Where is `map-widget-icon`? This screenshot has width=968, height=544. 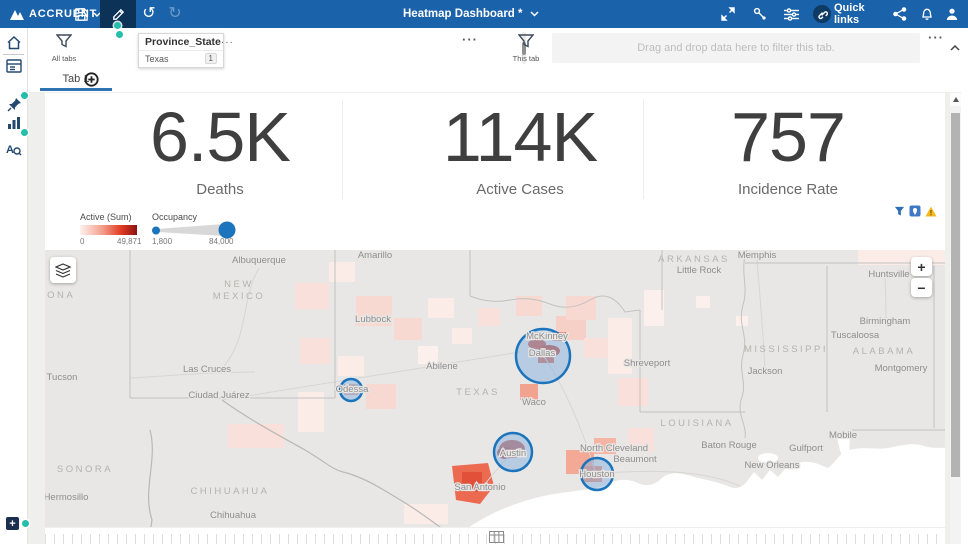
map-widget-icon is located at coordinates (915, 211).